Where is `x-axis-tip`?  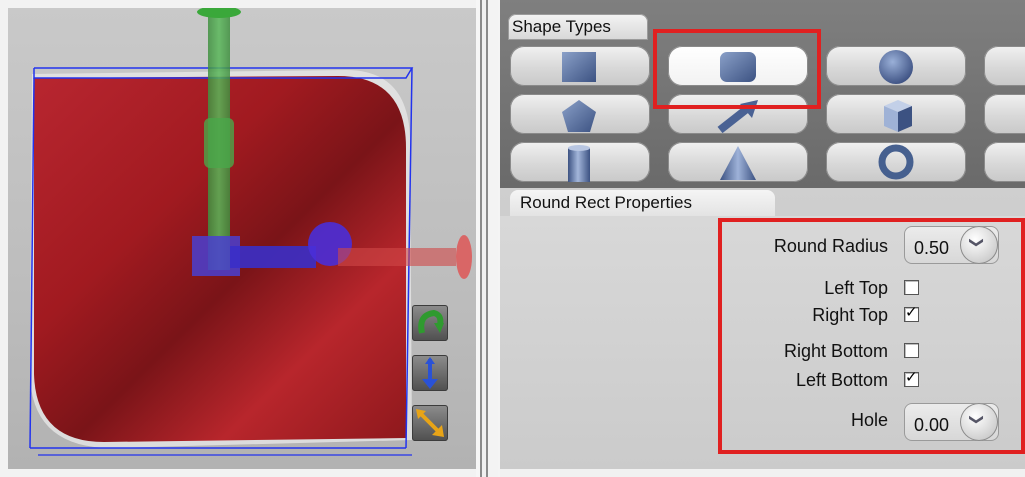 x-axis-tip is located at coordinates (464, 257).